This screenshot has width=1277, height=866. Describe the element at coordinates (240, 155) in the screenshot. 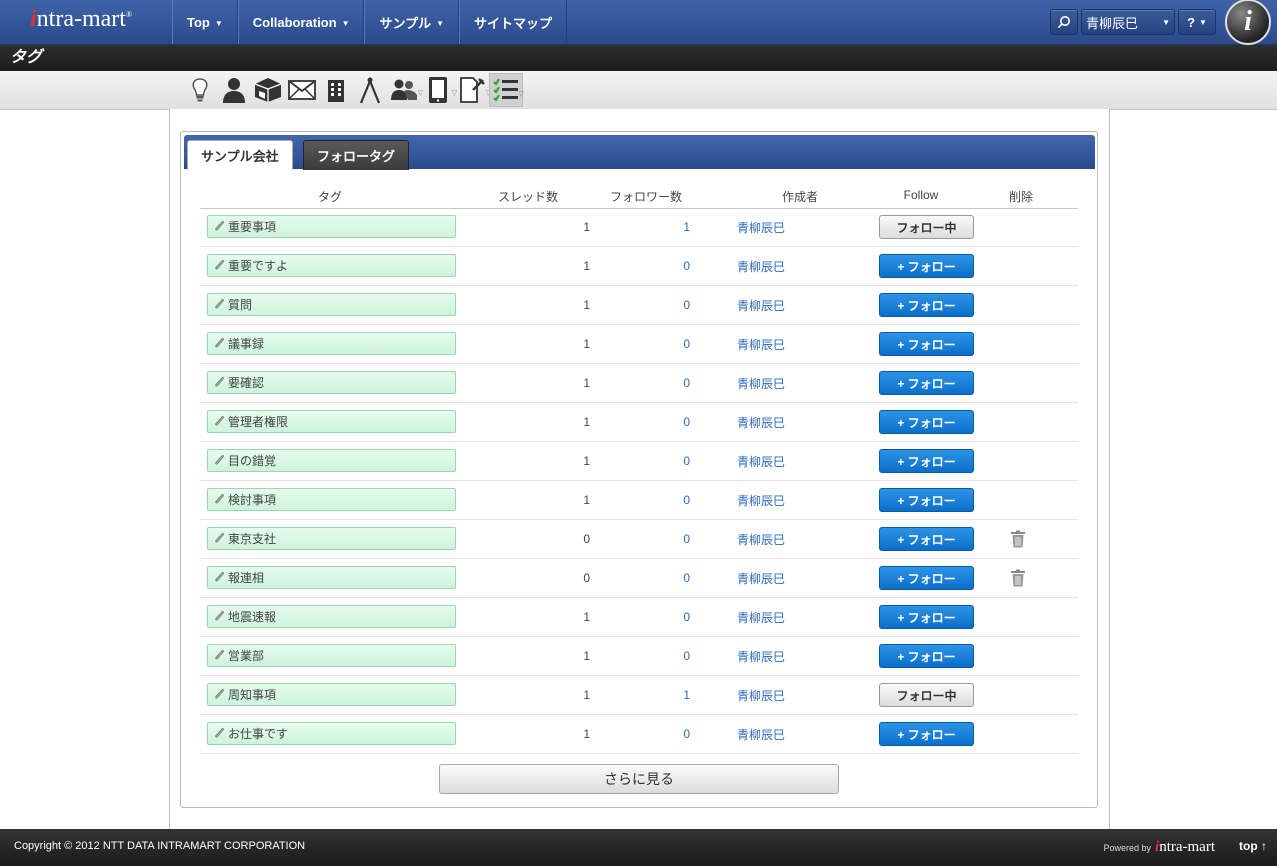

I see `tab-sample-company: サンプル会社` at that location.